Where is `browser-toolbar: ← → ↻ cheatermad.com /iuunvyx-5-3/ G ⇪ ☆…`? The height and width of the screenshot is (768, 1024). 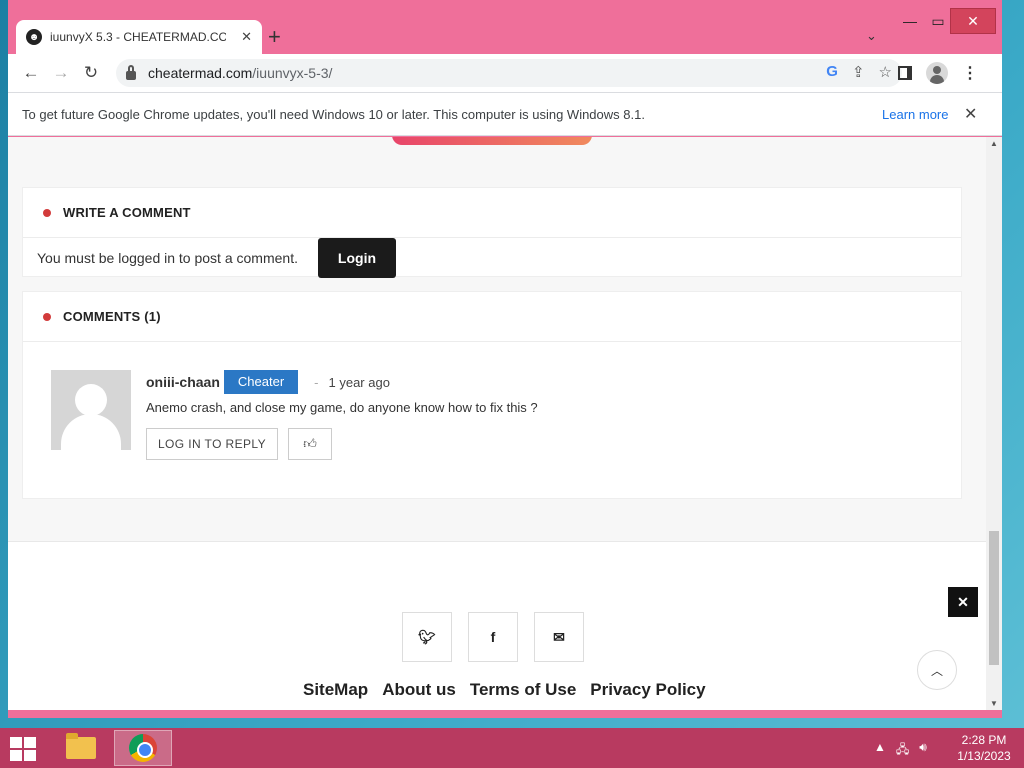
browser-toolbar: ← → ↻ cheatermad.com /iuunvyx-5-3/ G ⇪ ☆… is located at coordinates (505, 73).